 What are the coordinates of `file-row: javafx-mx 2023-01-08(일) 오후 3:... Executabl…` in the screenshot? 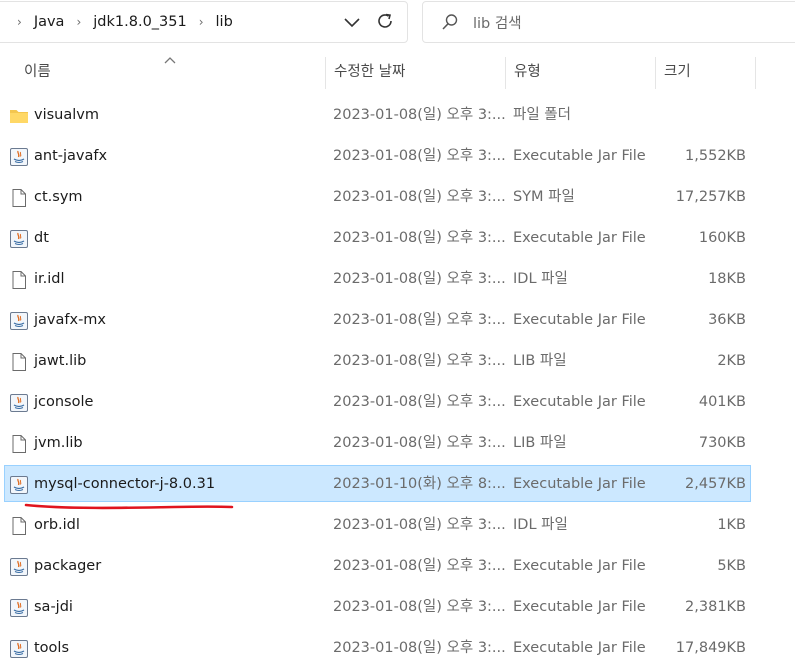 It's located at (397, 320).